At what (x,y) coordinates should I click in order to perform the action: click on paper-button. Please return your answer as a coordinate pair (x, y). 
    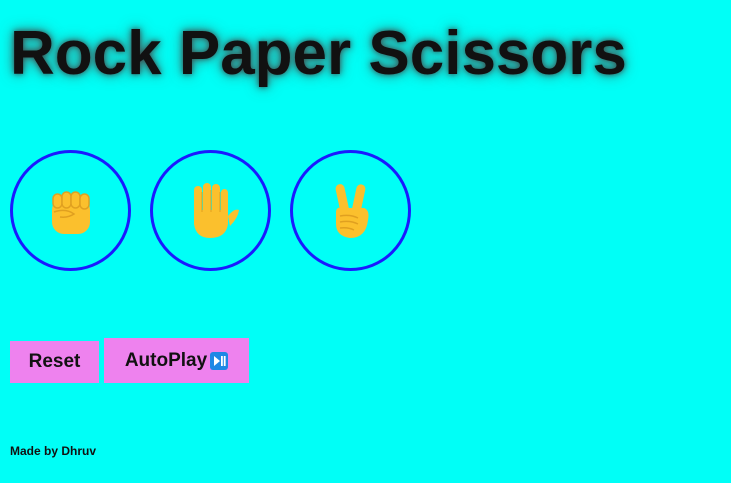
    Looking at the image, I should click on (210, 210).